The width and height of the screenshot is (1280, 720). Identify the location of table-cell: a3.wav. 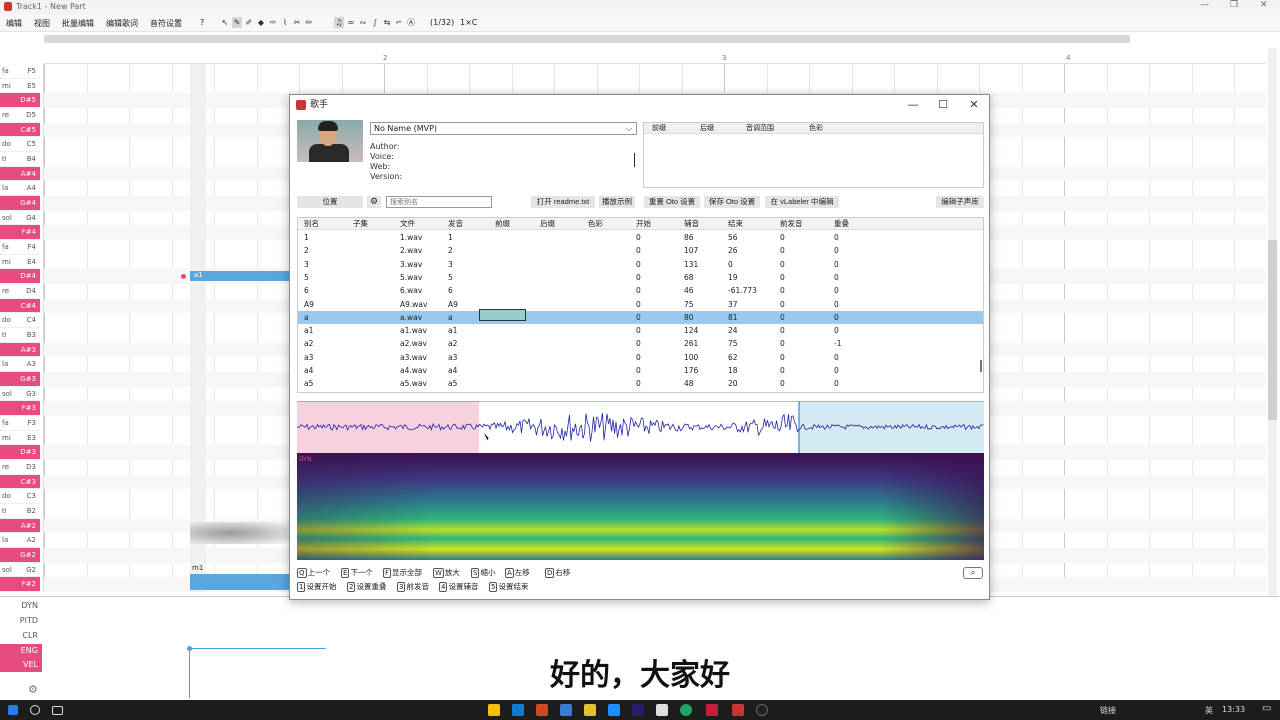
(413, 357).